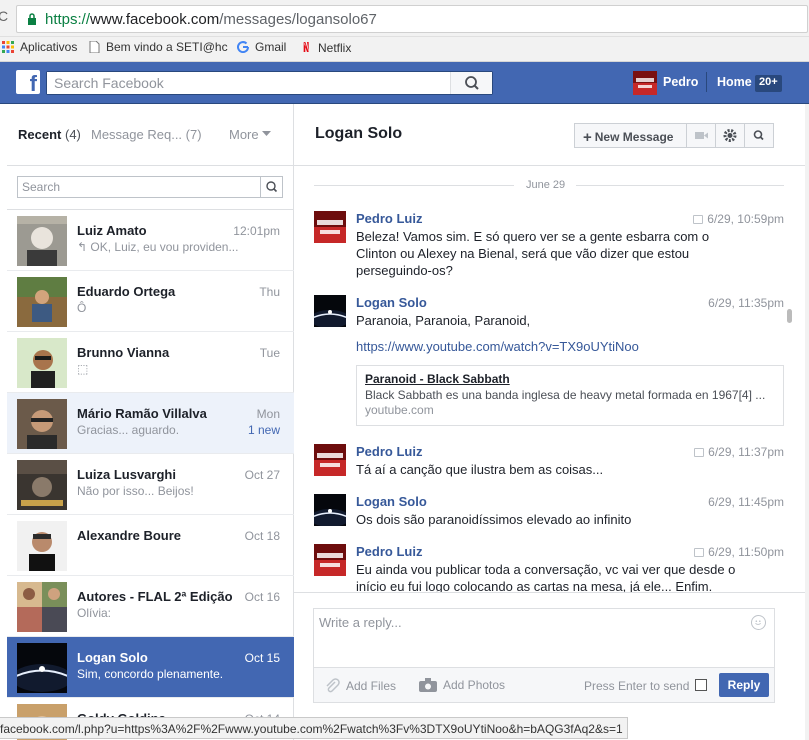 This screenshot has width=809, height=740. Describe the element at coordinates (150, 545) in the screenshot. I see `thread-item: Alexandre Boure Oct 18` at that location.